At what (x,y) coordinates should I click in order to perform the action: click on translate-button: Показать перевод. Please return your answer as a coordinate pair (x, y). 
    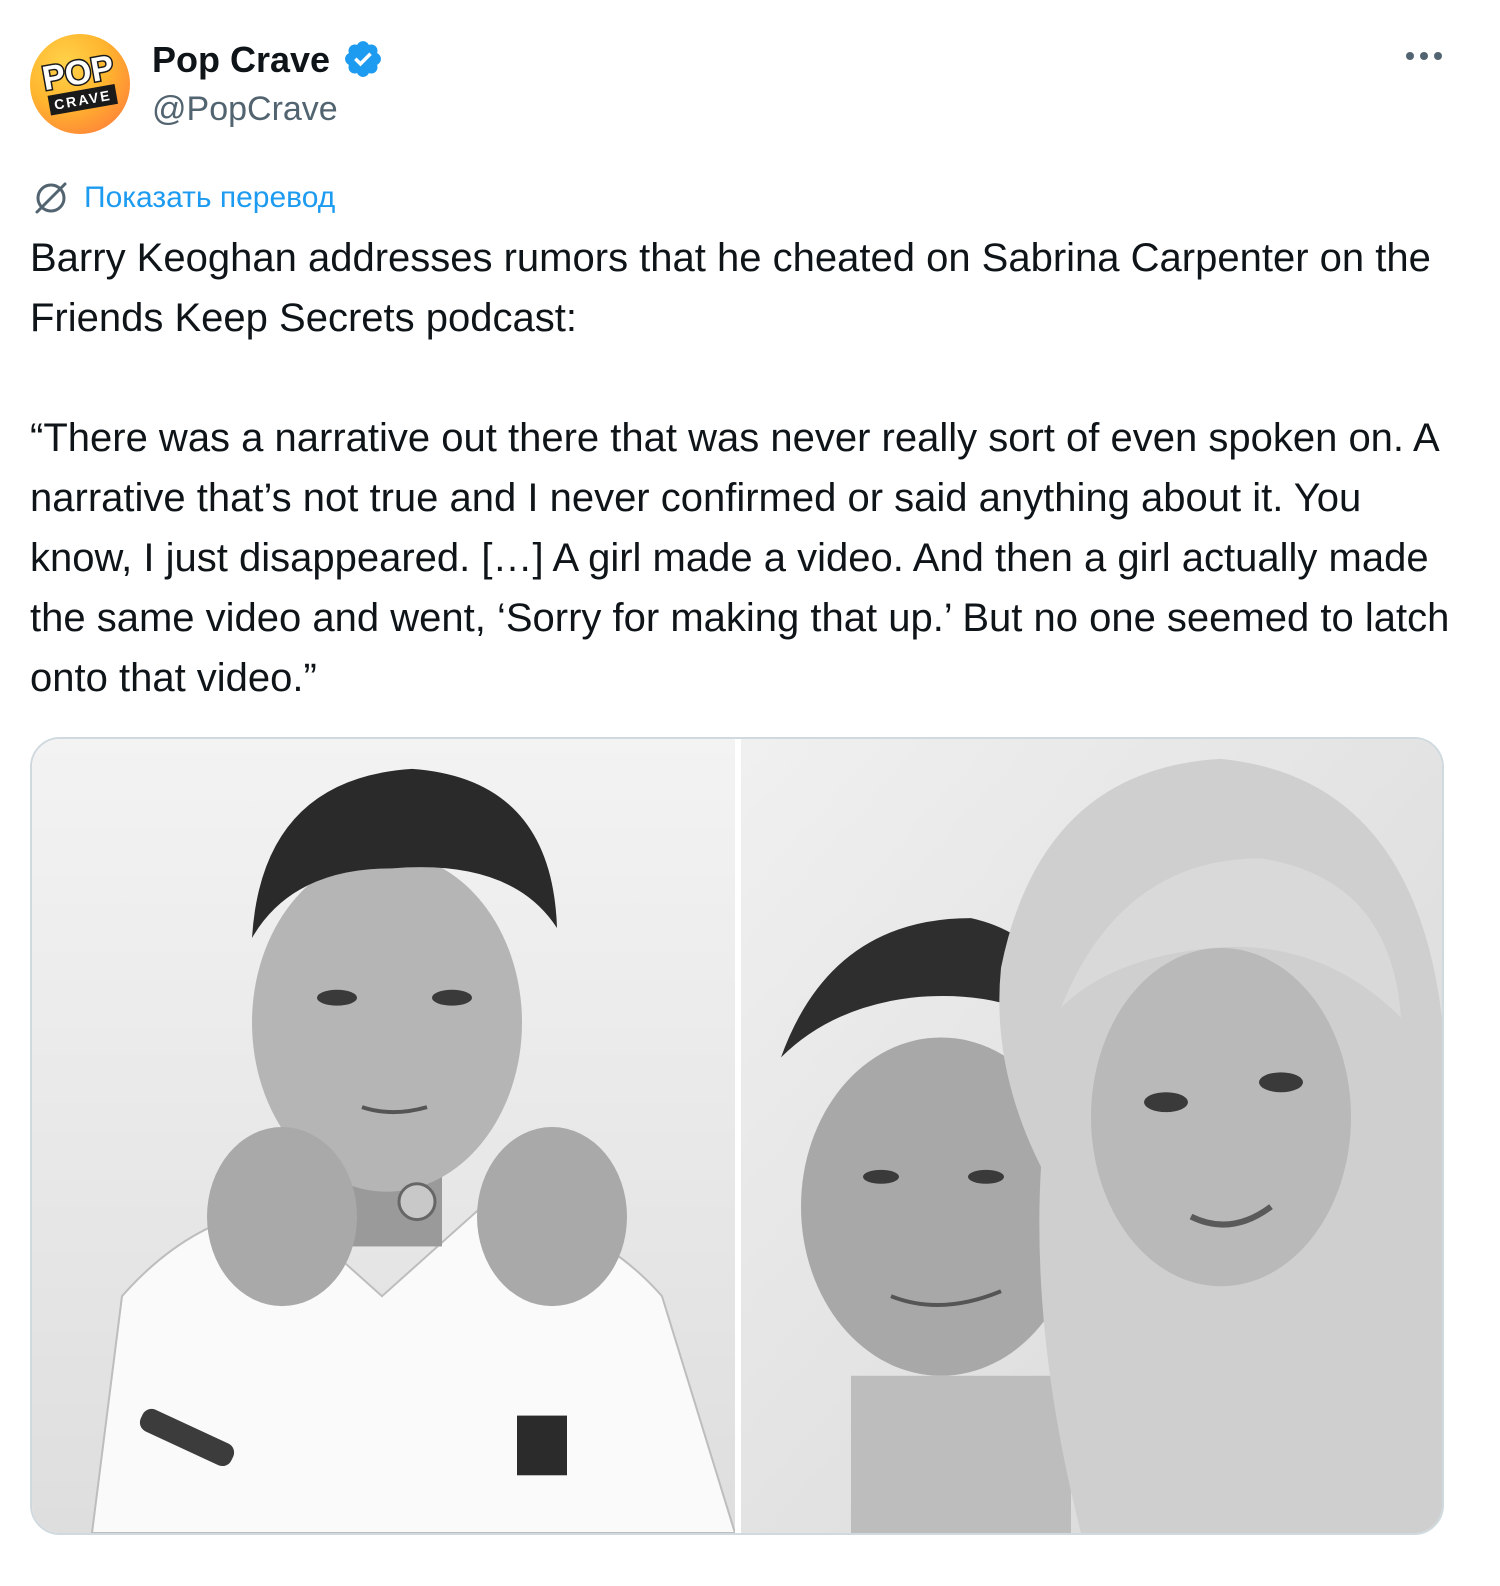
    Looking at the image, I should click on (182, 198).